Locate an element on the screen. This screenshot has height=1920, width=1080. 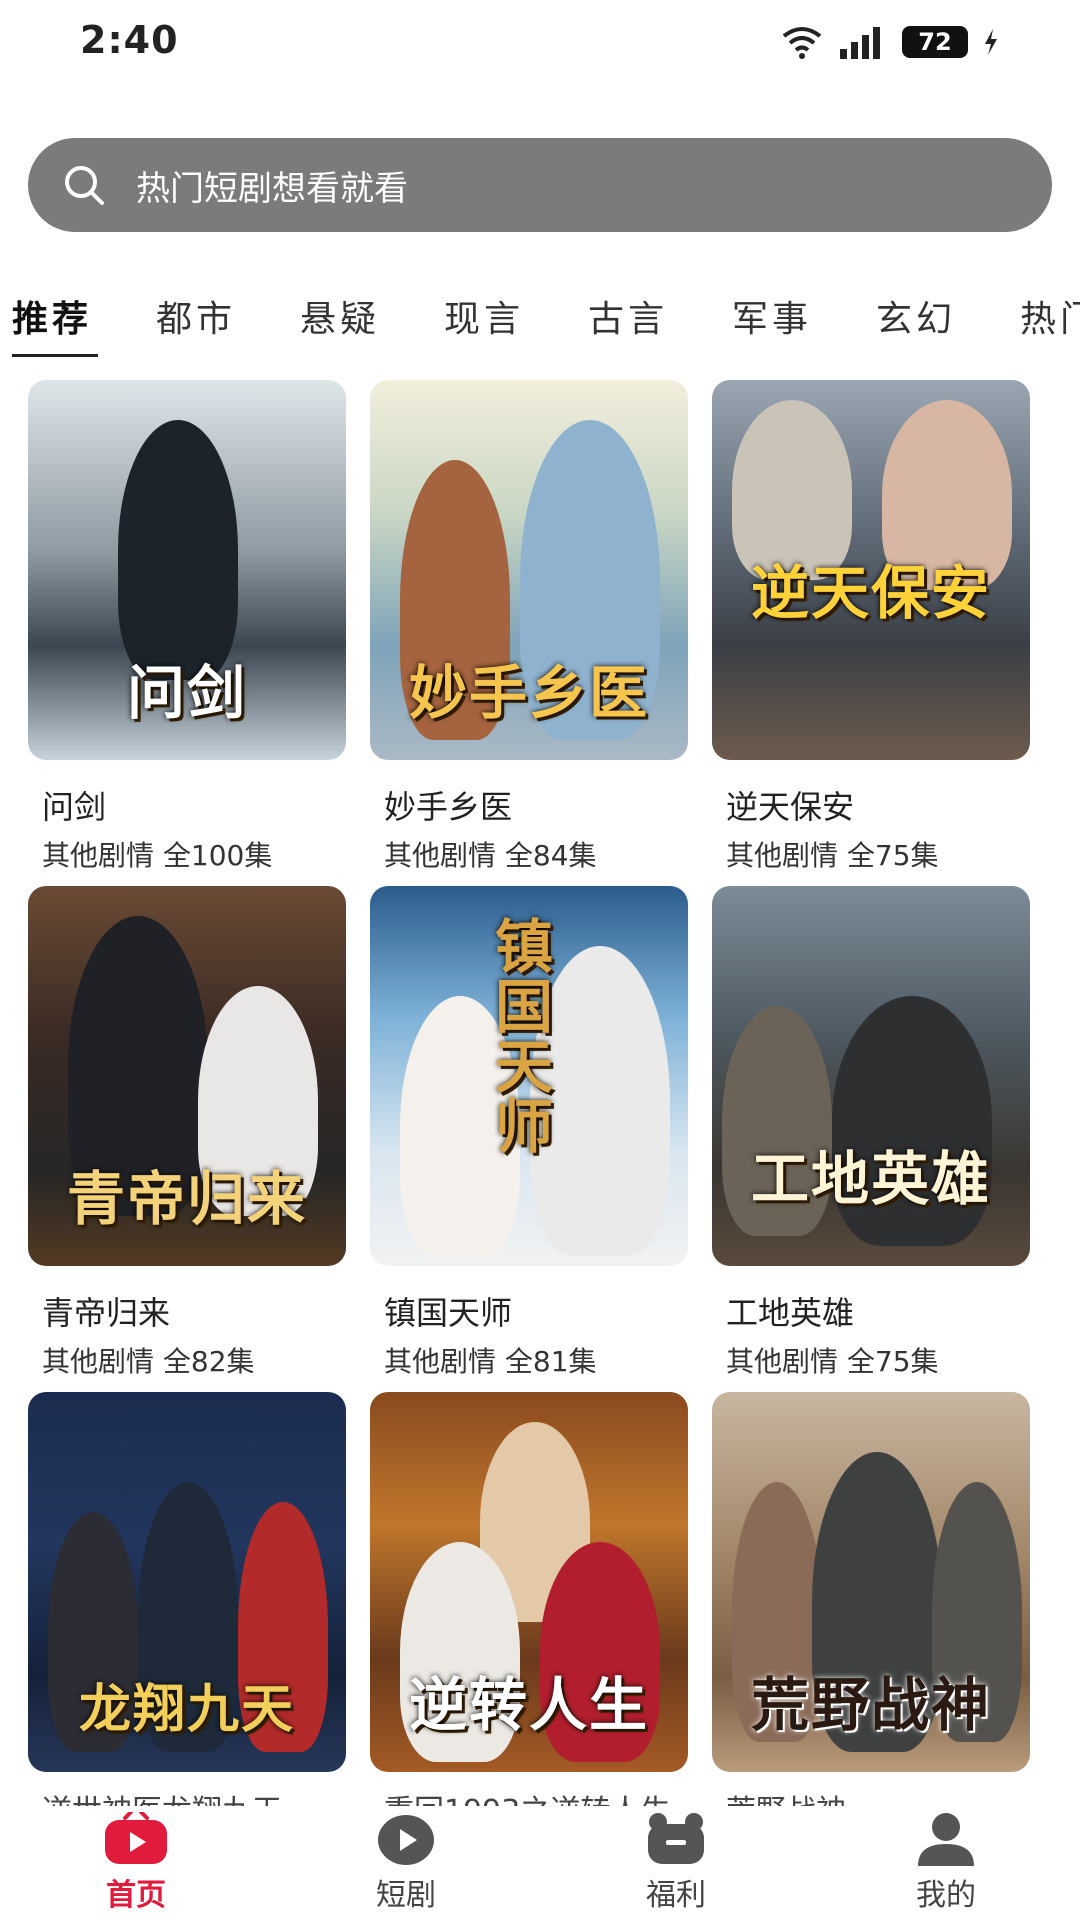
drama-poster: 荒野战神 is located at coordinates (871, 1582).